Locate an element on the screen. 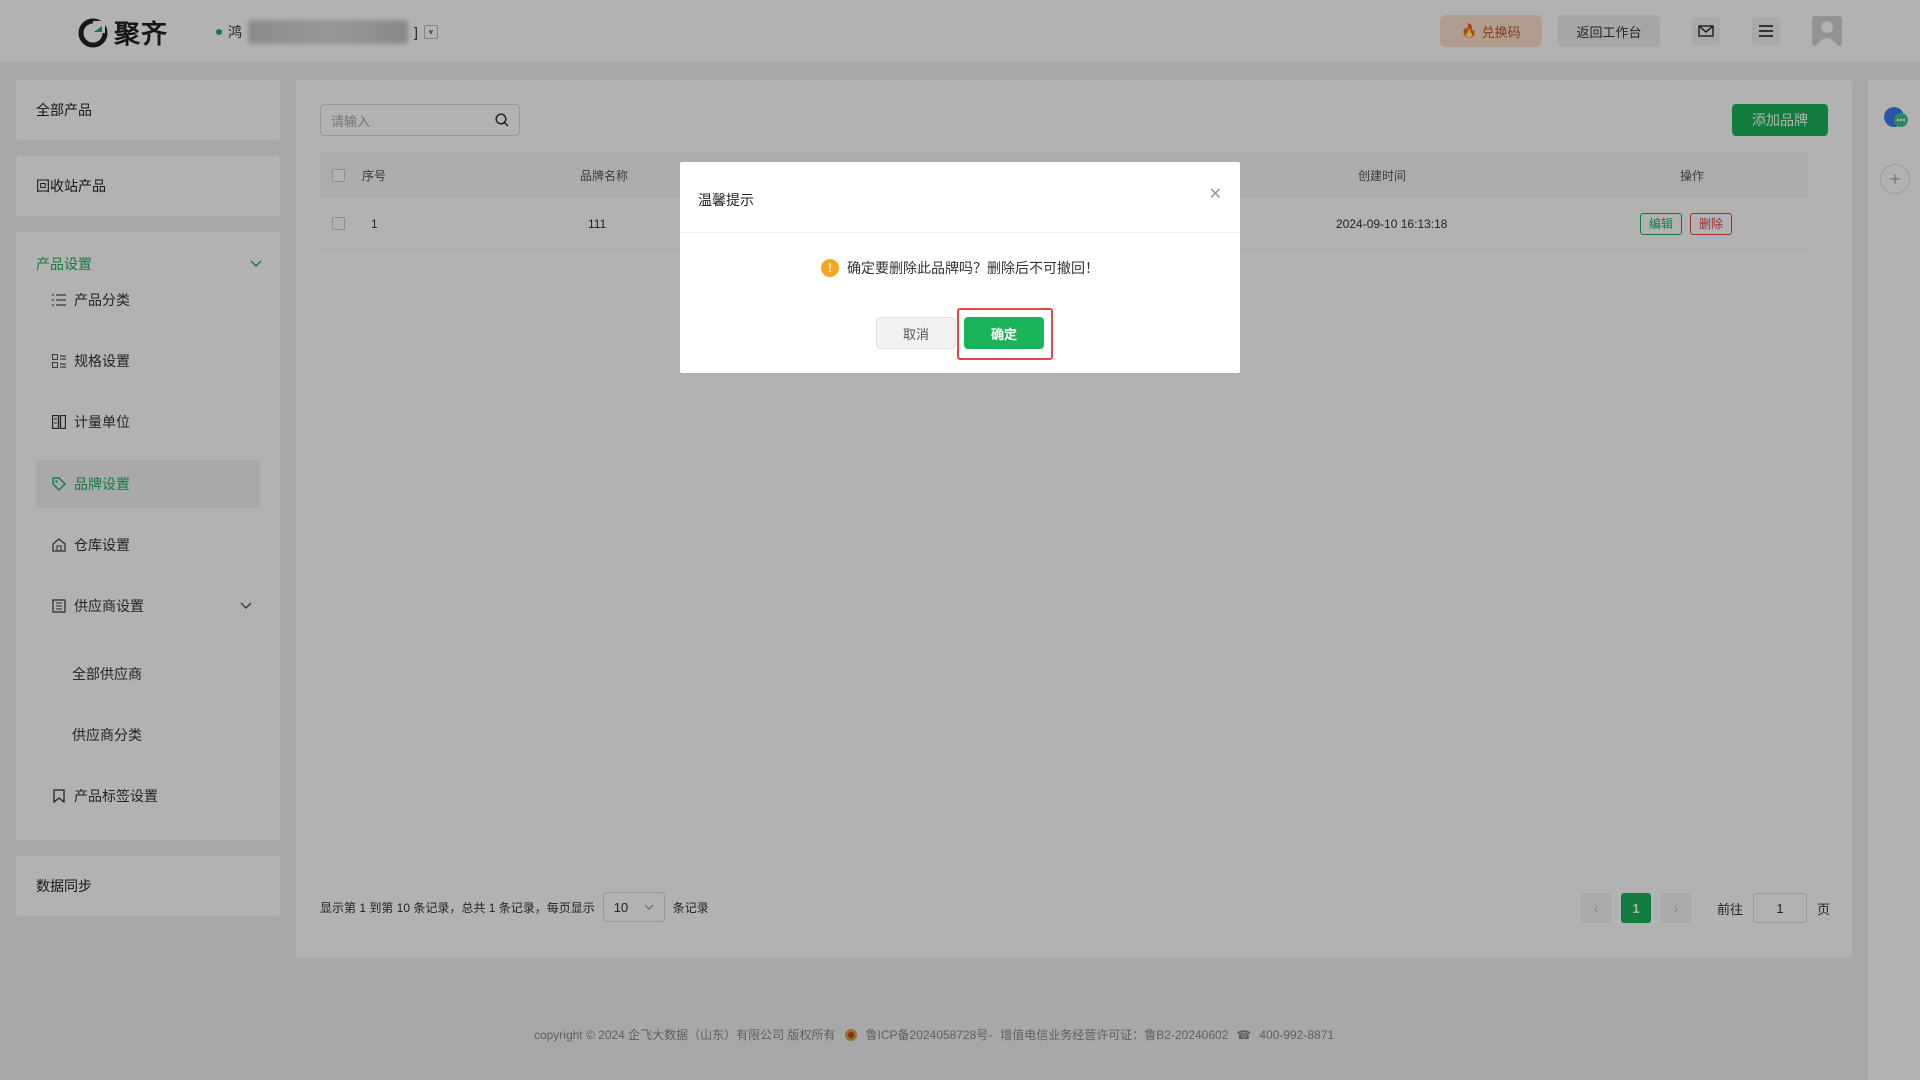 Image resolution: width=1920 pixels, height=1080 pixels. dialog-title: 温馨提示 is located at coordinates (726, 200).